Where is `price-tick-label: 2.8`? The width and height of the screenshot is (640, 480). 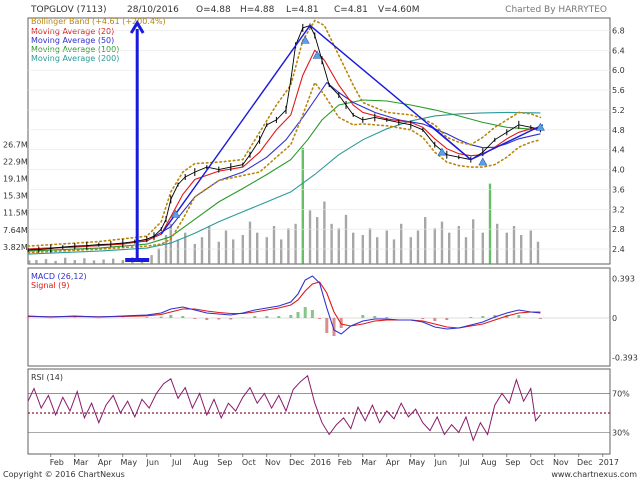
price-tick-label: 2.8 is located at coordinates (618, 229).